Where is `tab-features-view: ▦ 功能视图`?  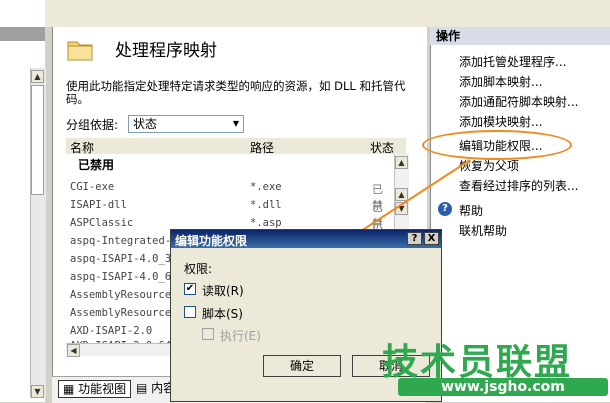
tab-features-view: ▦ 功能视图 is located at coordinates (95, 389).